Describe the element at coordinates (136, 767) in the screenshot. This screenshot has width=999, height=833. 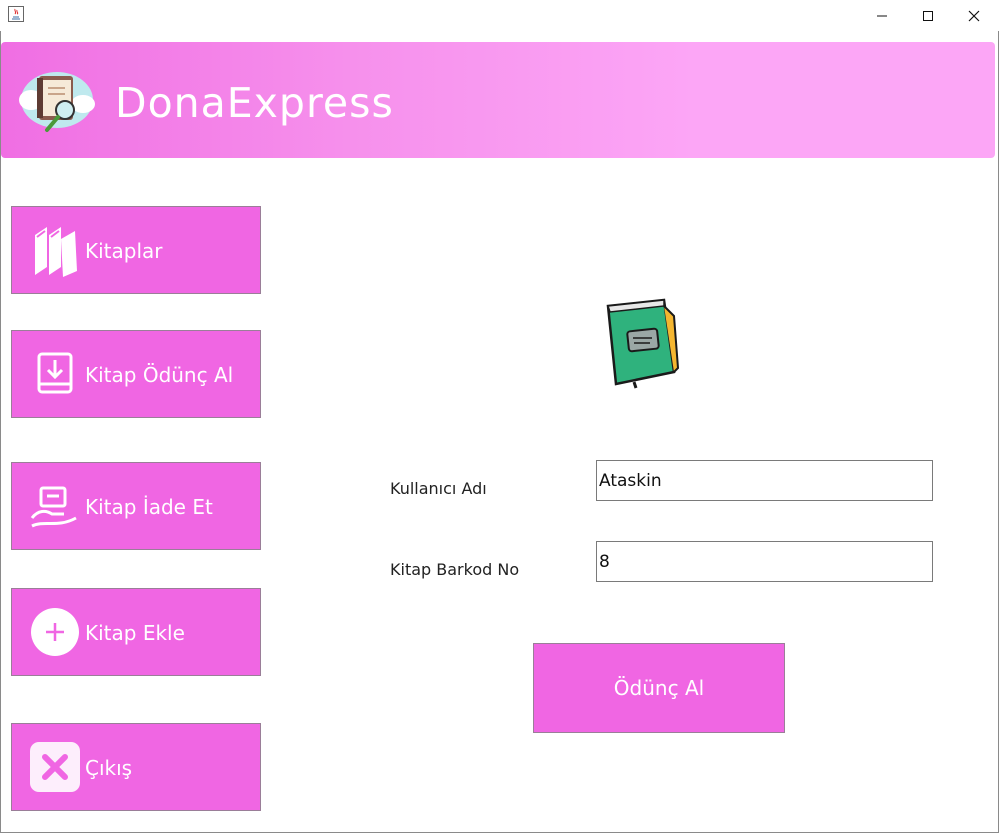
I see `sidebar-item-cikis: Çıkış` at that location.